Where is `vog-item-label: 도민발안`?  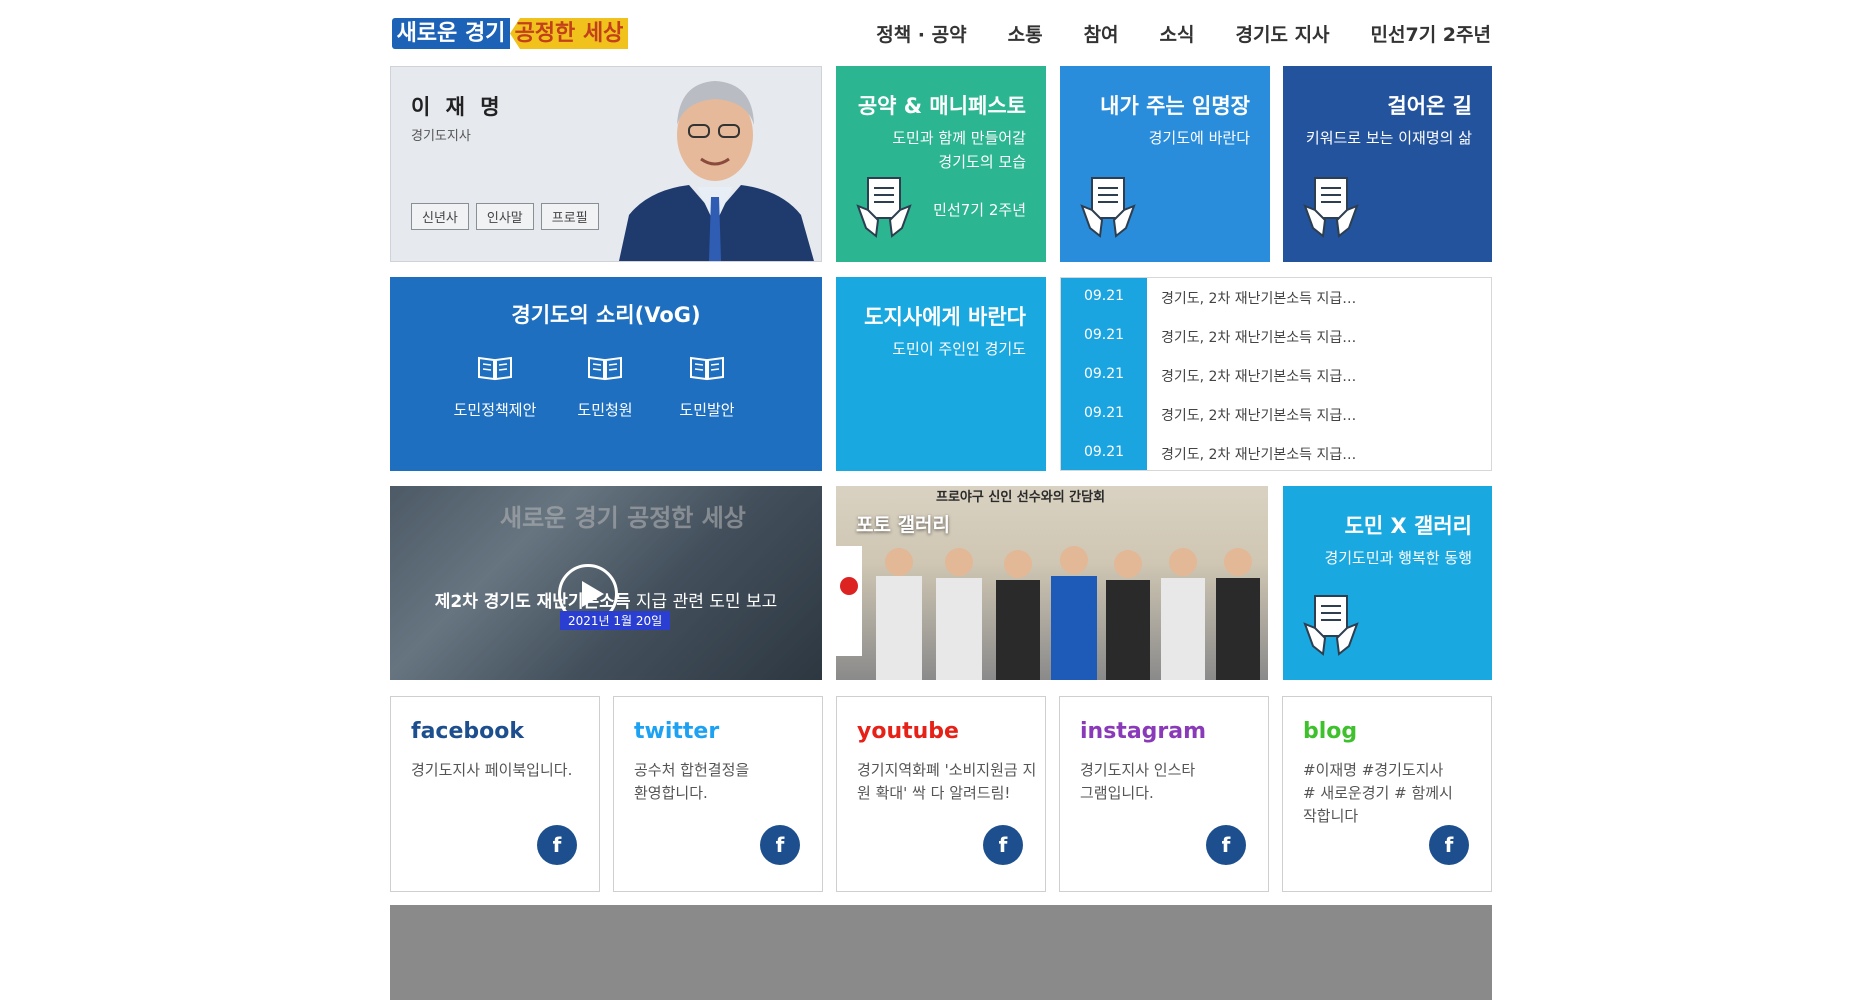
vog-item-label: 도민발안 is located at coordinates (707, 410).